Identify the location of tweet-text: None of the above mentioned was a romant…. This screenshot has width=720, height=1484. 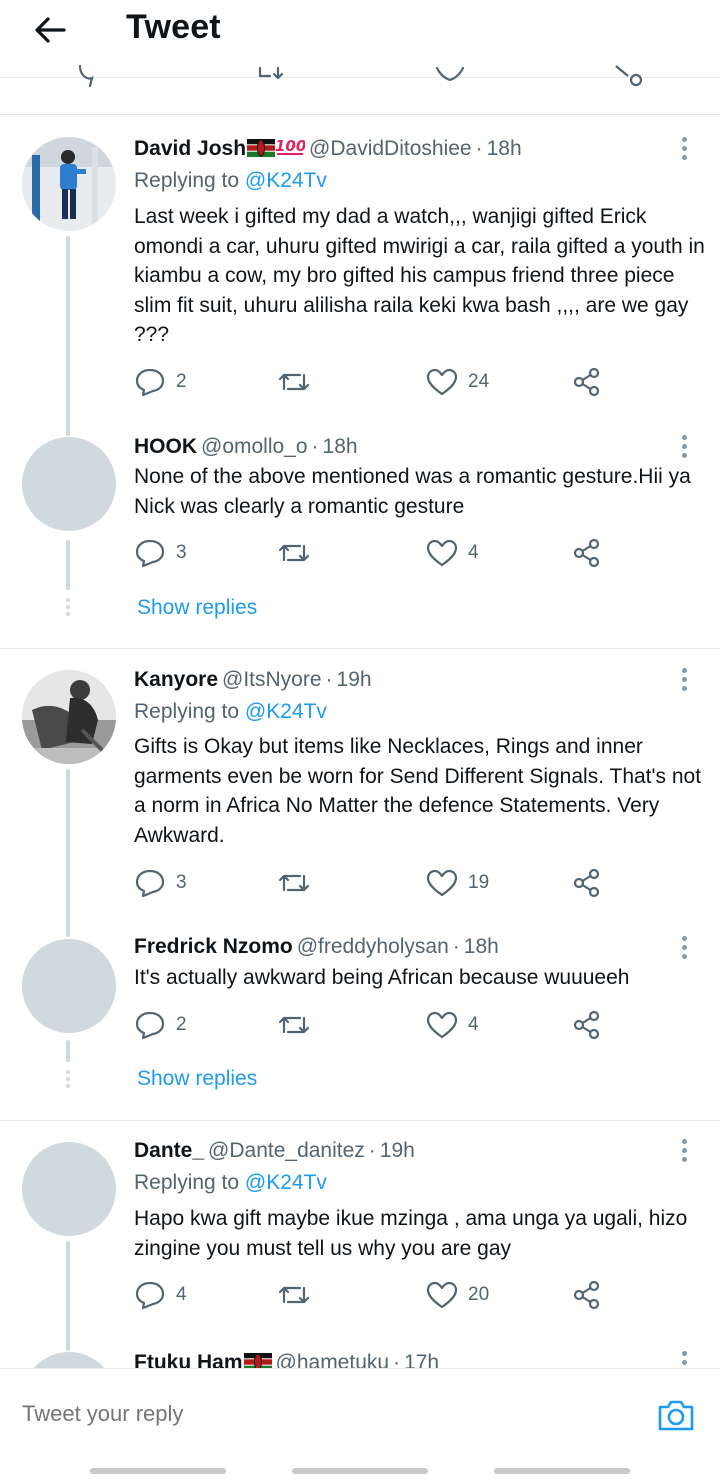
(412, 491).